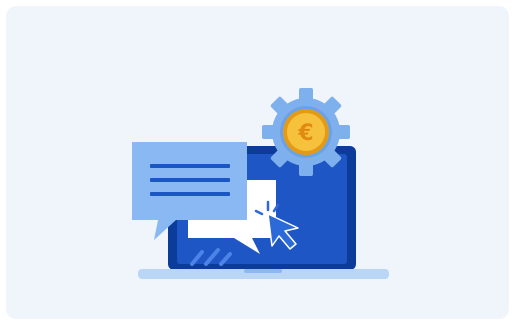  I want to click on euro-coin-icon: €, so click(306, 132).